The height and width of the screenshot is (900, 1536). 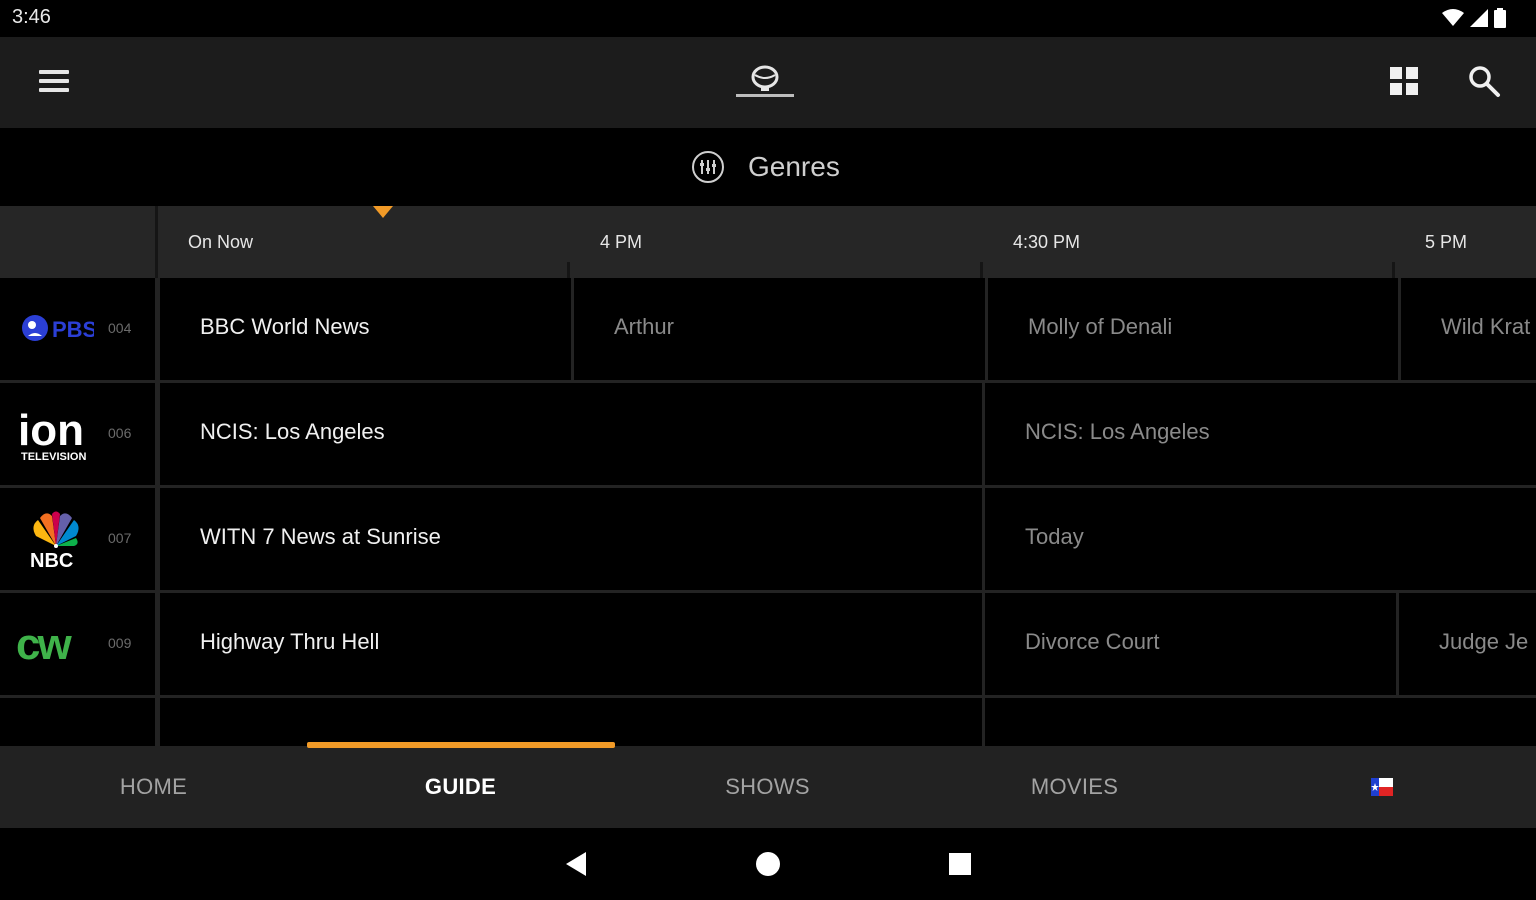 What do you see at coordinates (1500, 18) in the screenshot?
I see `battery-icon` at bounding box center [1500, 18].